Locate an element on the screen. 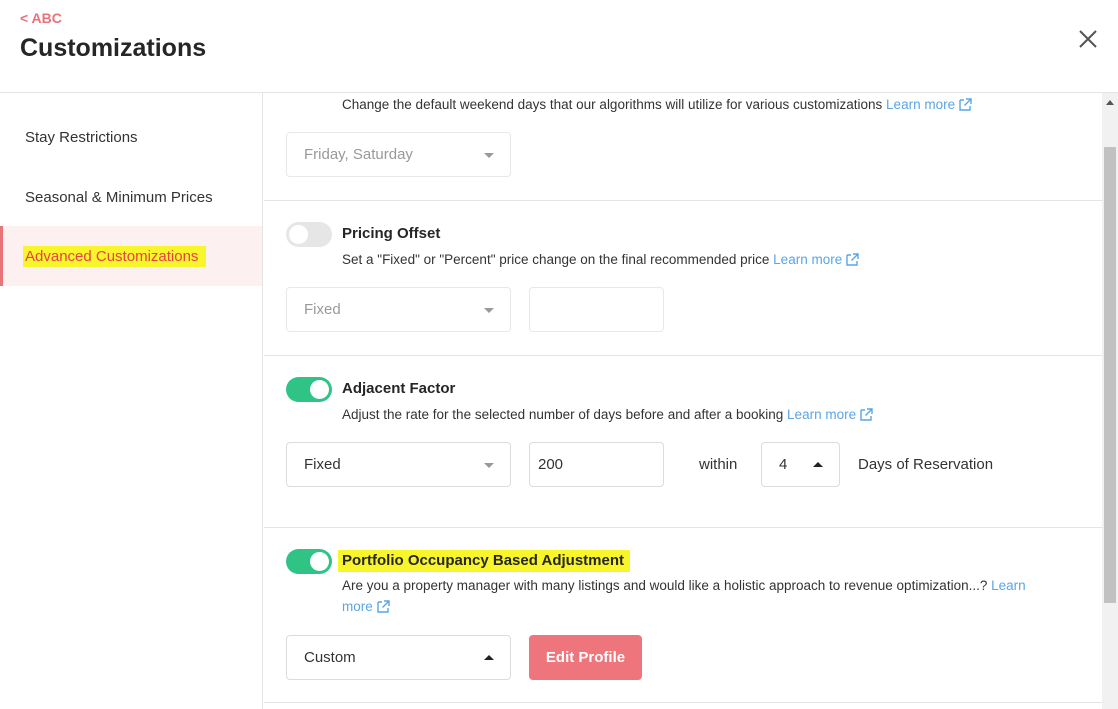  adjacent-factor-type-select: Fixed is located at coordinates (398, 464).